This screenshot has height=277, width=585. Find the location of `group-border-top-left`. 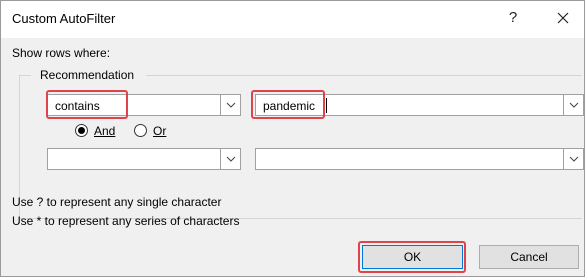

group-border-top-left is located at coordinates (25, 75).